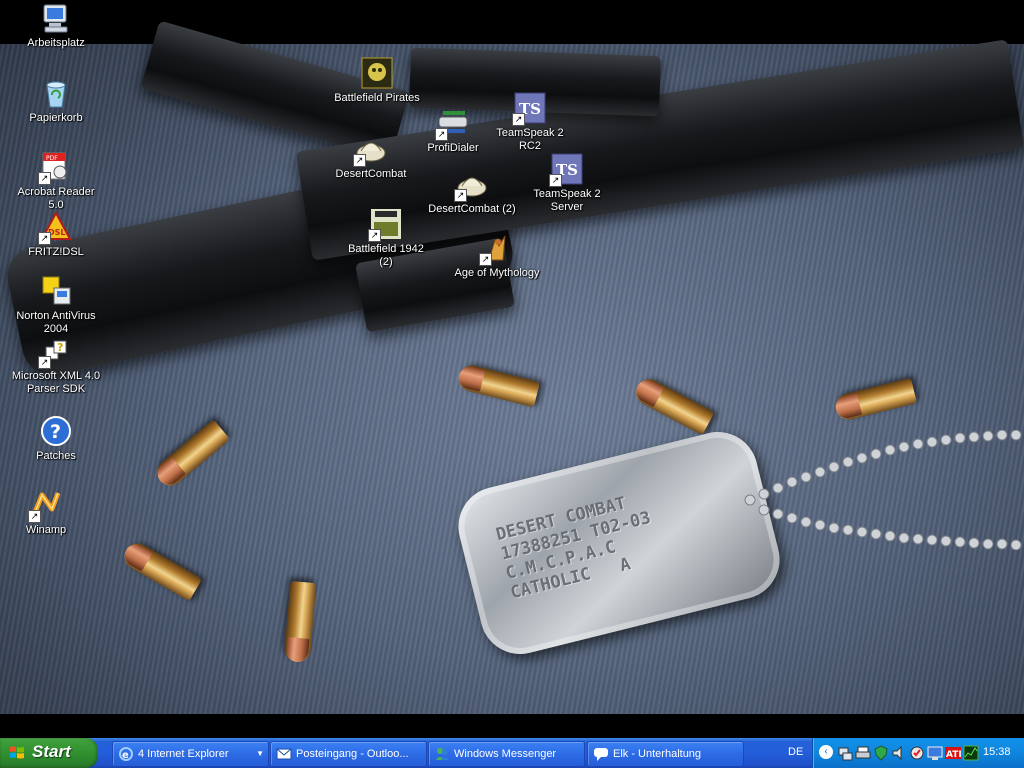 Image resolution: width=1024 pixels, height=768 pixels. I want to click on battlefield-1942-icon: ↗, so click(385, 225).